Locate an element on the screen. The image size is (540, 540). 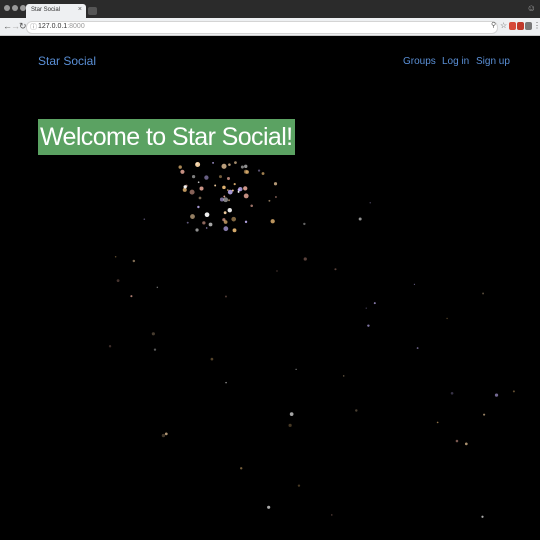
url-port: :8000 is located at coordinates (76, 26).